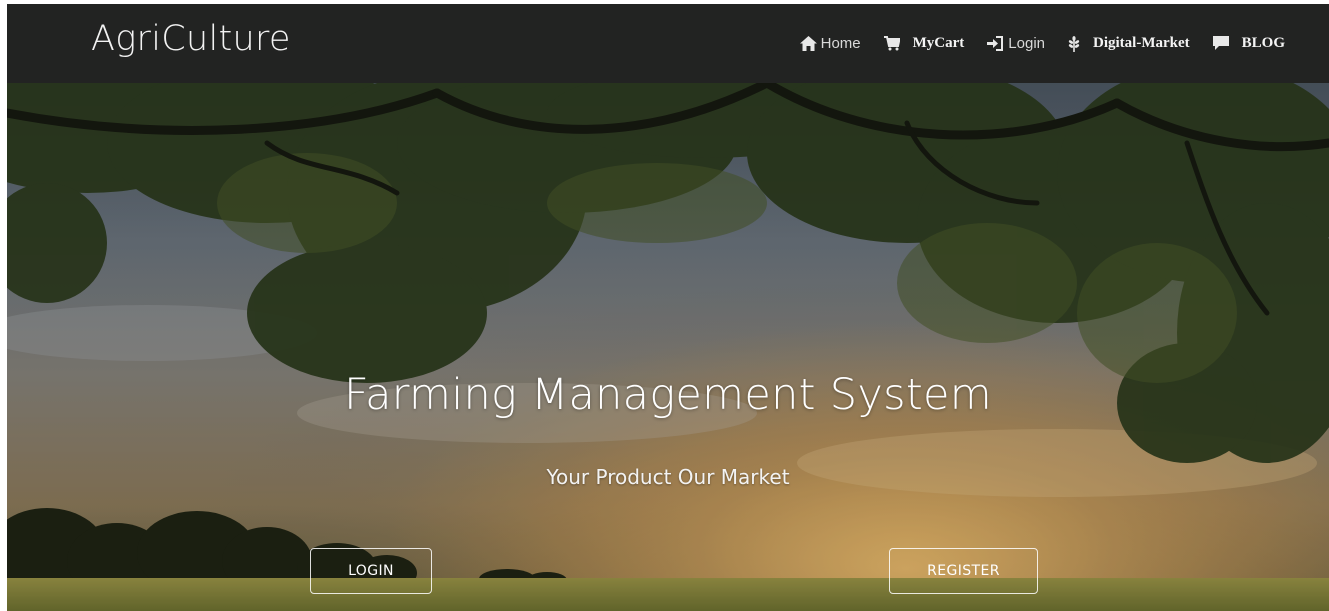 This screenshot has width=1329, height=611. Describe the element at coordinates (840, 43) in the screenshot. I see `nav-home-label: Home` at that location.